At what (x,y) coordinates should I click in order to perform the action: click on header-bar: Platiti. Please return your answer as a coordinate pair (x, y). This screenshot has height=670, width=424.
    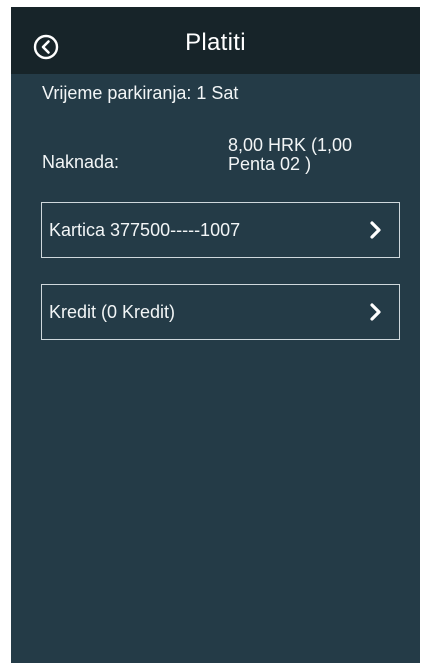
    Looking at the image, I should click on (215, 40).